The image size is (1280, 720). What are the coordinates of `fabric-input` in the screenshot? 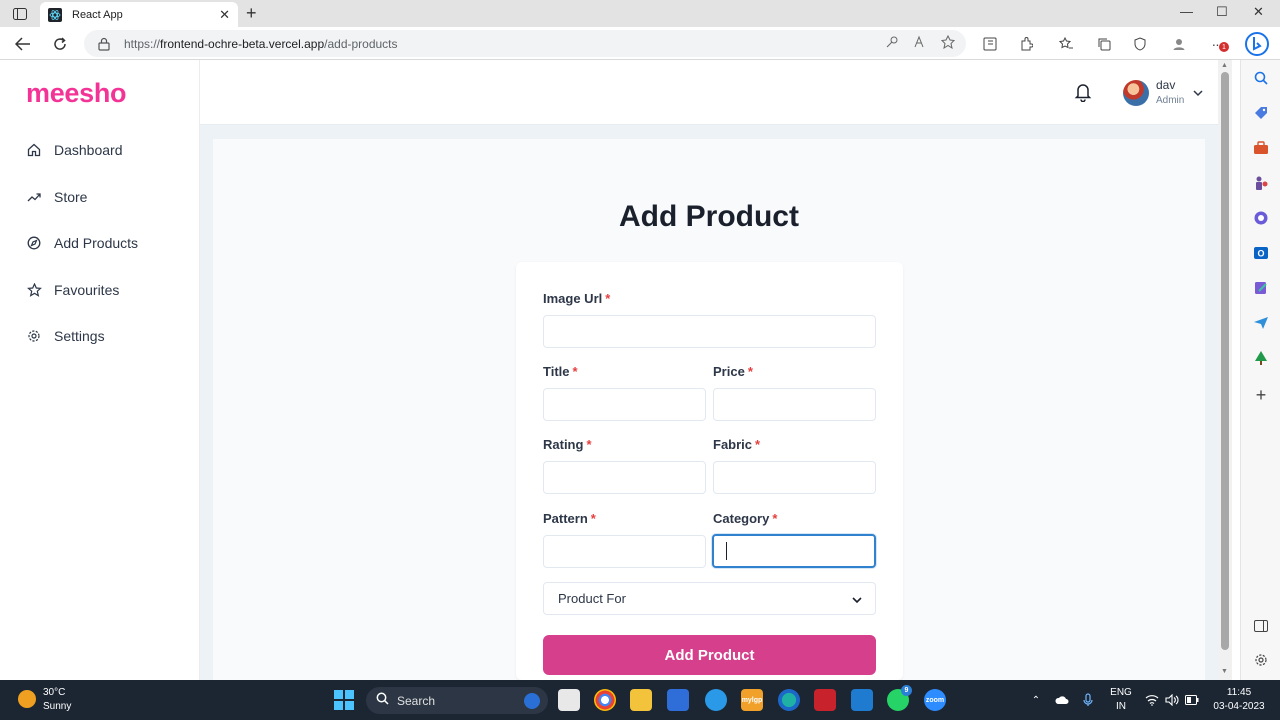 It's located at (794, 477).